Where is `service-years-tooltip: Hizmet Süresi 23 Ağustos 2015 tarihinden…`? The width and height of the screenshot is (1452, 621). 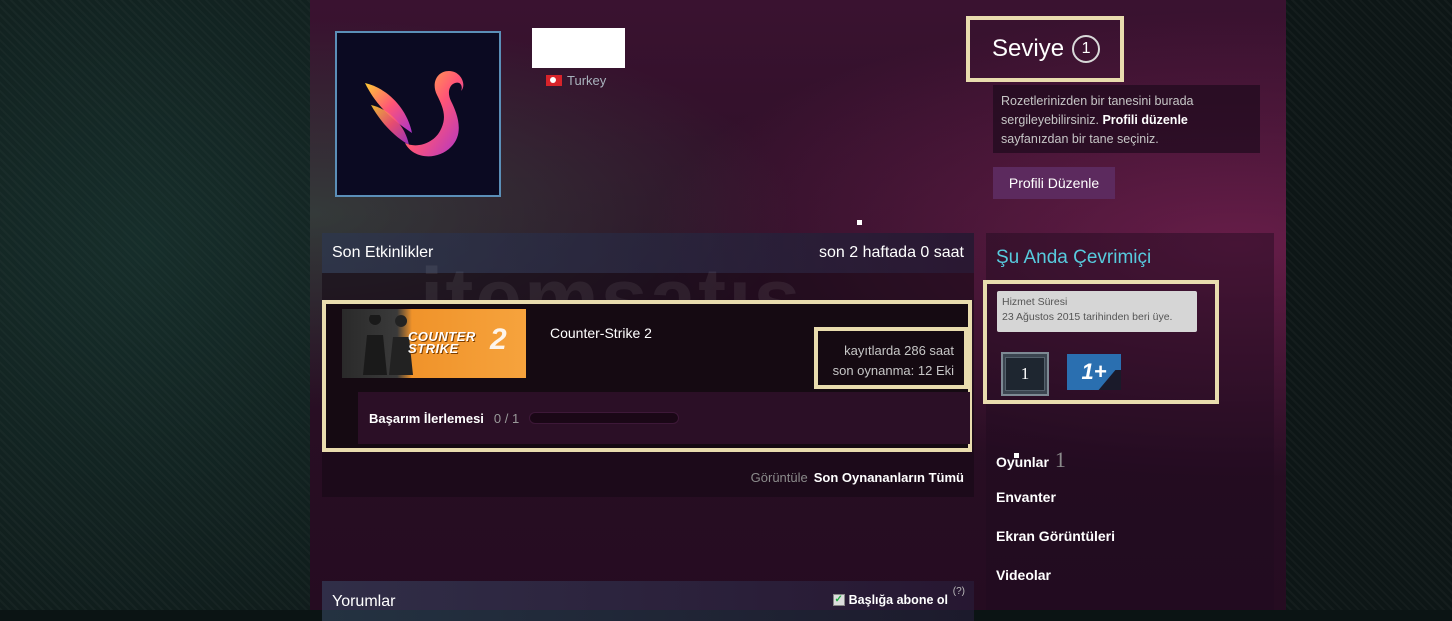
service-years-tooltip: Hizmet Süresi 23 Ağustos 2015 tarihinden… is located at coordinates (1097, 311).